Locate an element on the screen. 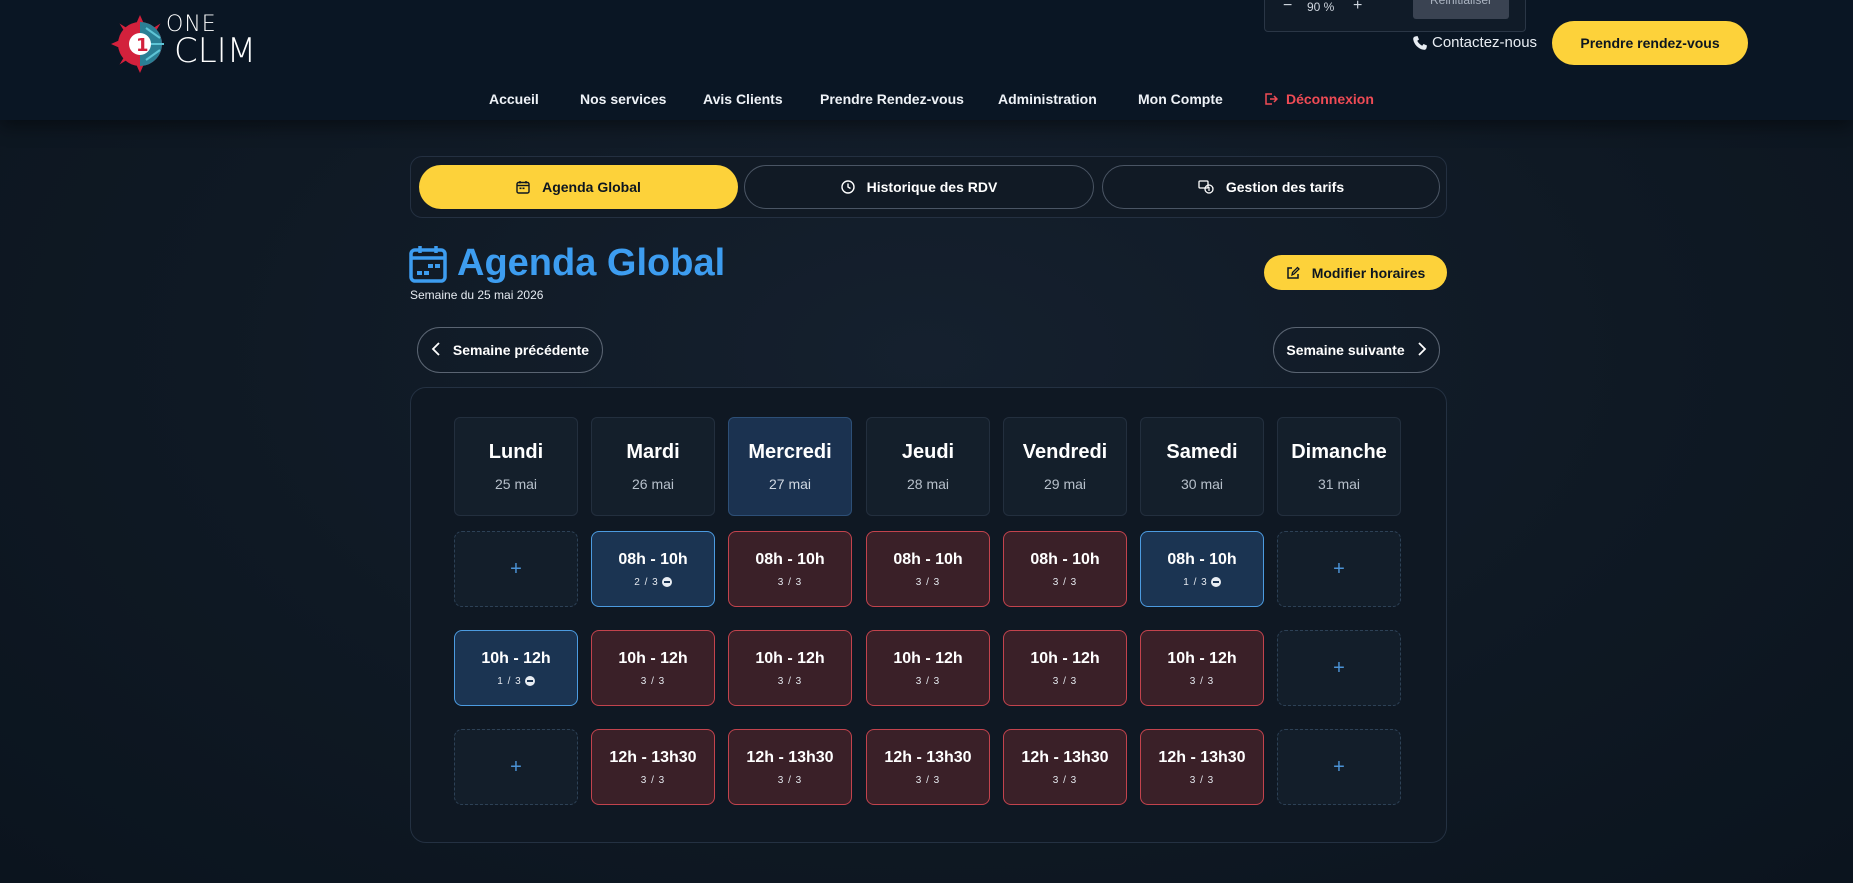  slot-available: 10h - 12h 1 / 3 is located at coordinates (516, 668).